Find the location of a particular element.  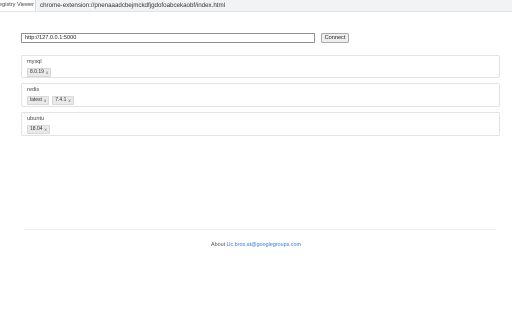

tag-list: latest x 7.4.1 x is located at coordinates (50, 100).